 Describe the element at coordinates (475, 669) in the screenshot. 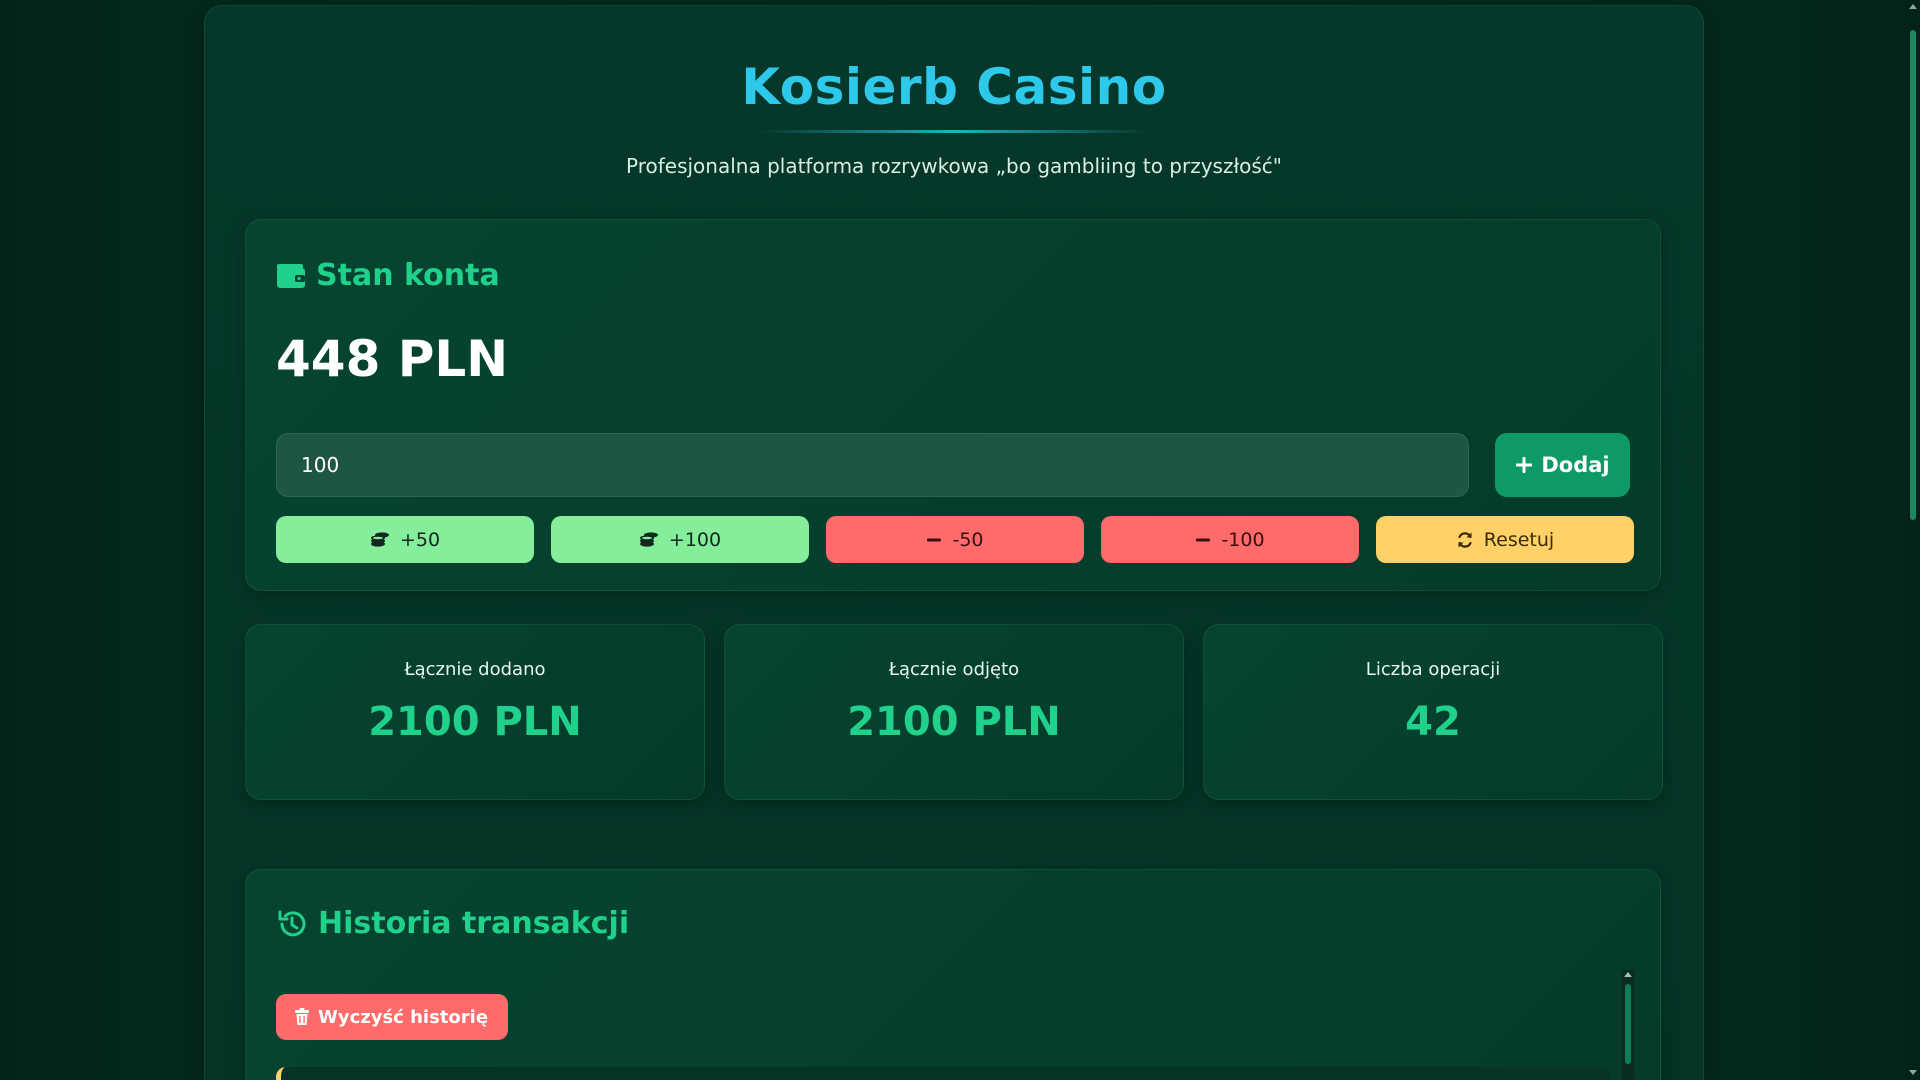

I see `stat-label: Łącznie dodano` at that location.